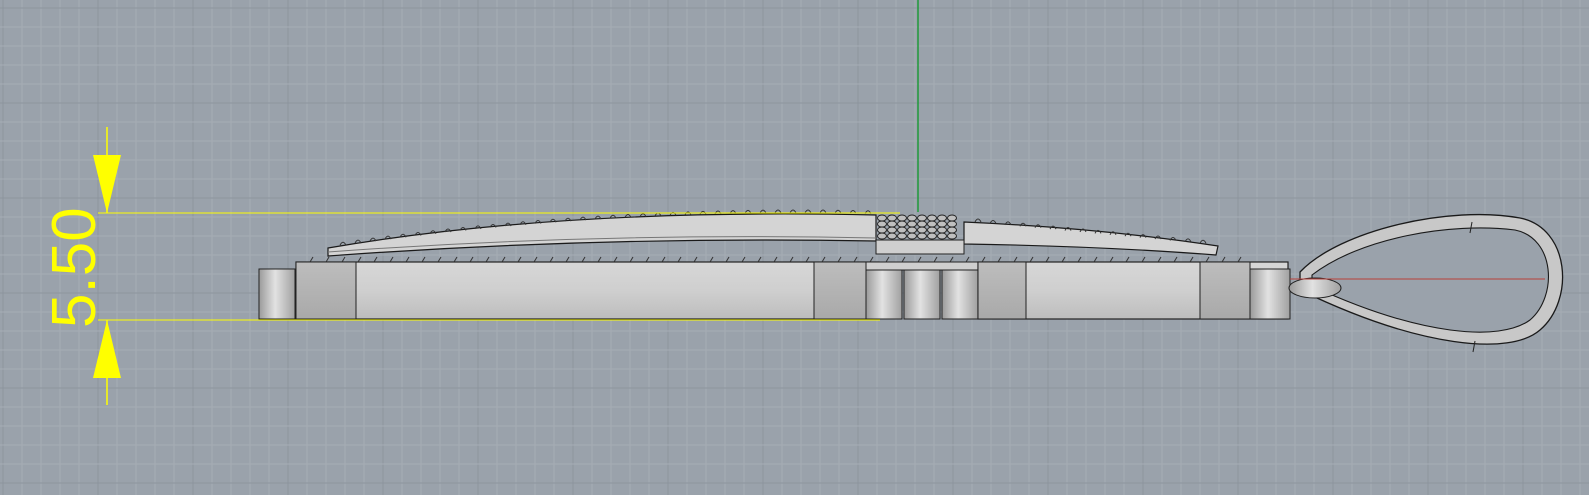 The height and width of the screenshot is (495, 1589). What do you see at coordinates (774, 288) in the screenshot?
I see `pendant-base-bar` at bounding box center [774, 288].